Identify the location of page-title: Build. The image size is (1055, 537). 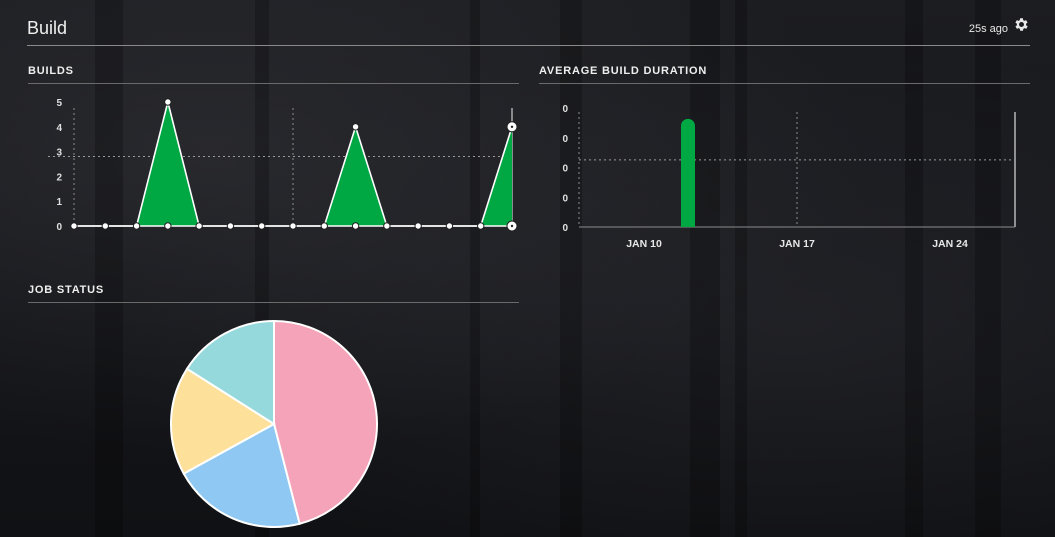
(47, 28).